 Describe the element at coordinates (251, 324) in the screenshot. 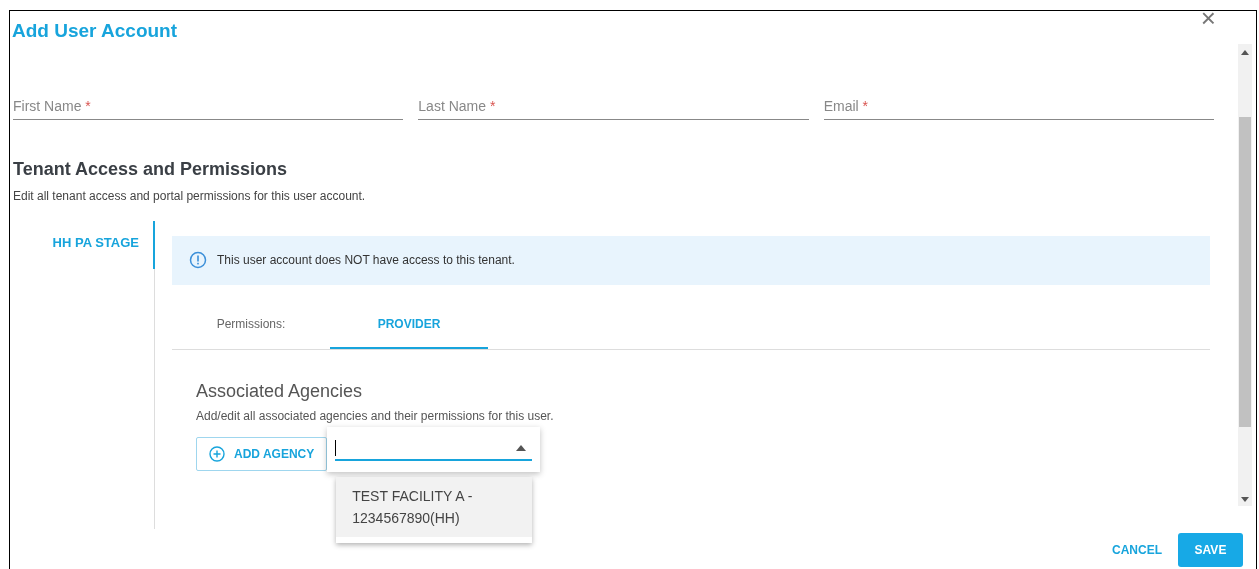

I see `tabs-caption: Permissions:` at that location.